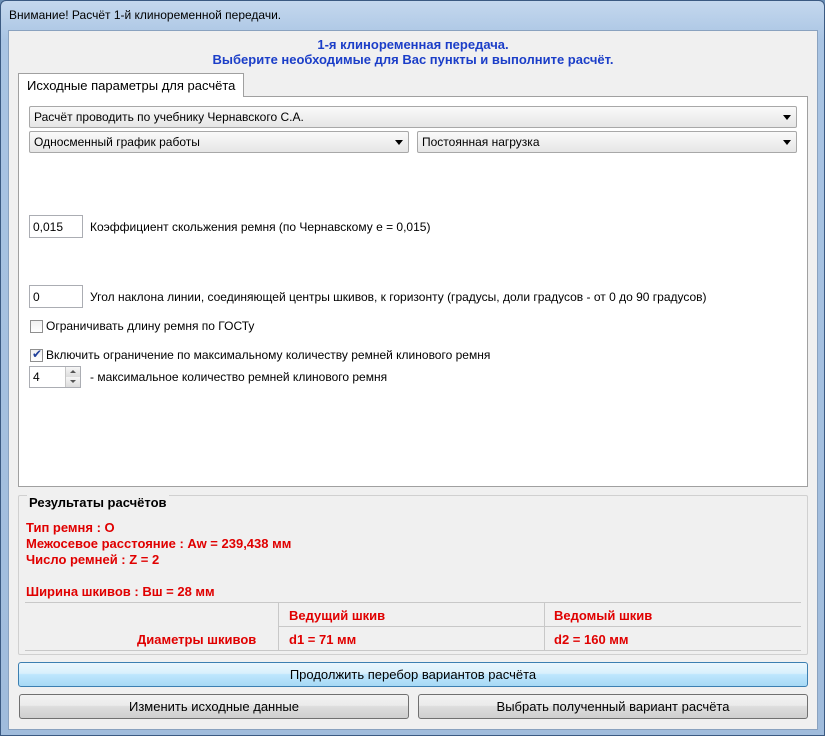  What do you see at coordinates (98, 502) in the screenshot?
I see `results-title: Результаты расчётов` at bounding box center [98, 502].